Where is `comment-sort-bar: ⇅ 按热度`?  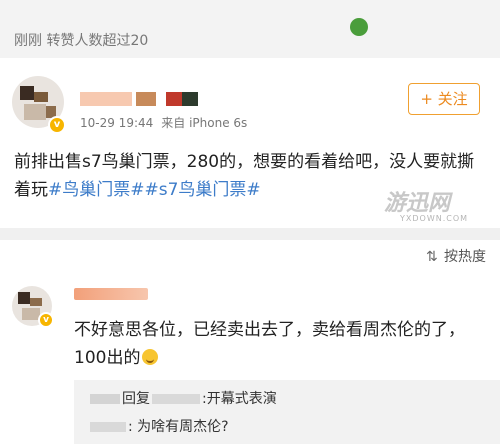
comment-sort-bar: ⇅ 按热度 is located at coordinates (250, 255).